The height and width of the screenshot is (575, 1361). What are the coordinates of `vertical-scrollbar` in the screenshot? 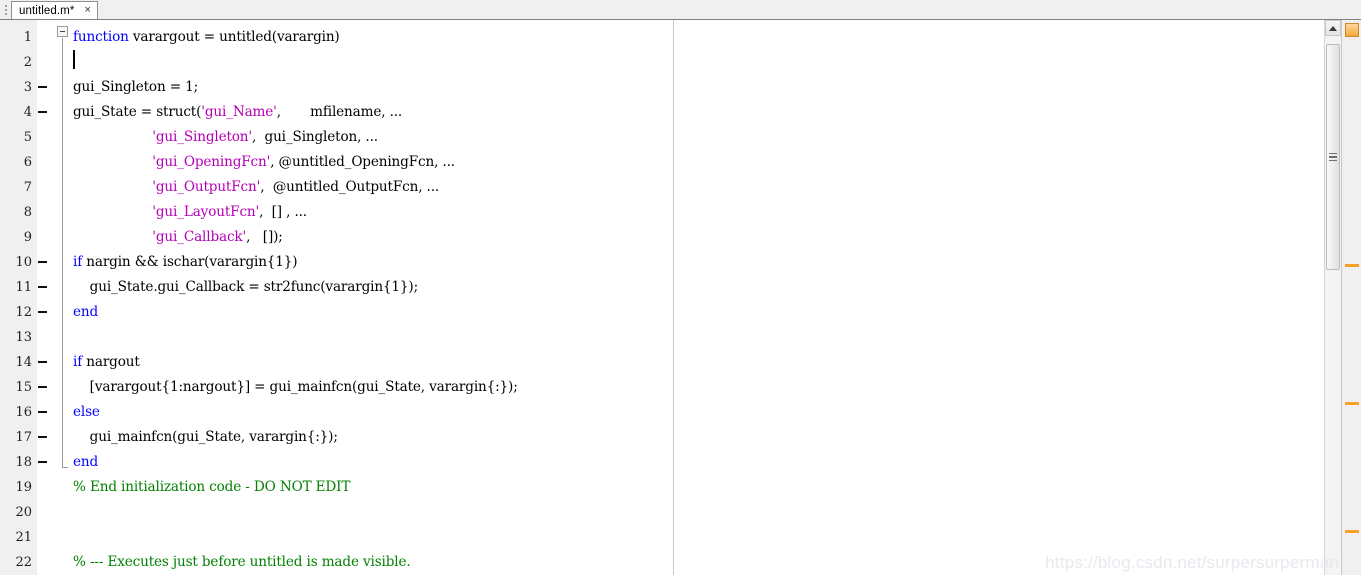 It's located at (1332, 297).